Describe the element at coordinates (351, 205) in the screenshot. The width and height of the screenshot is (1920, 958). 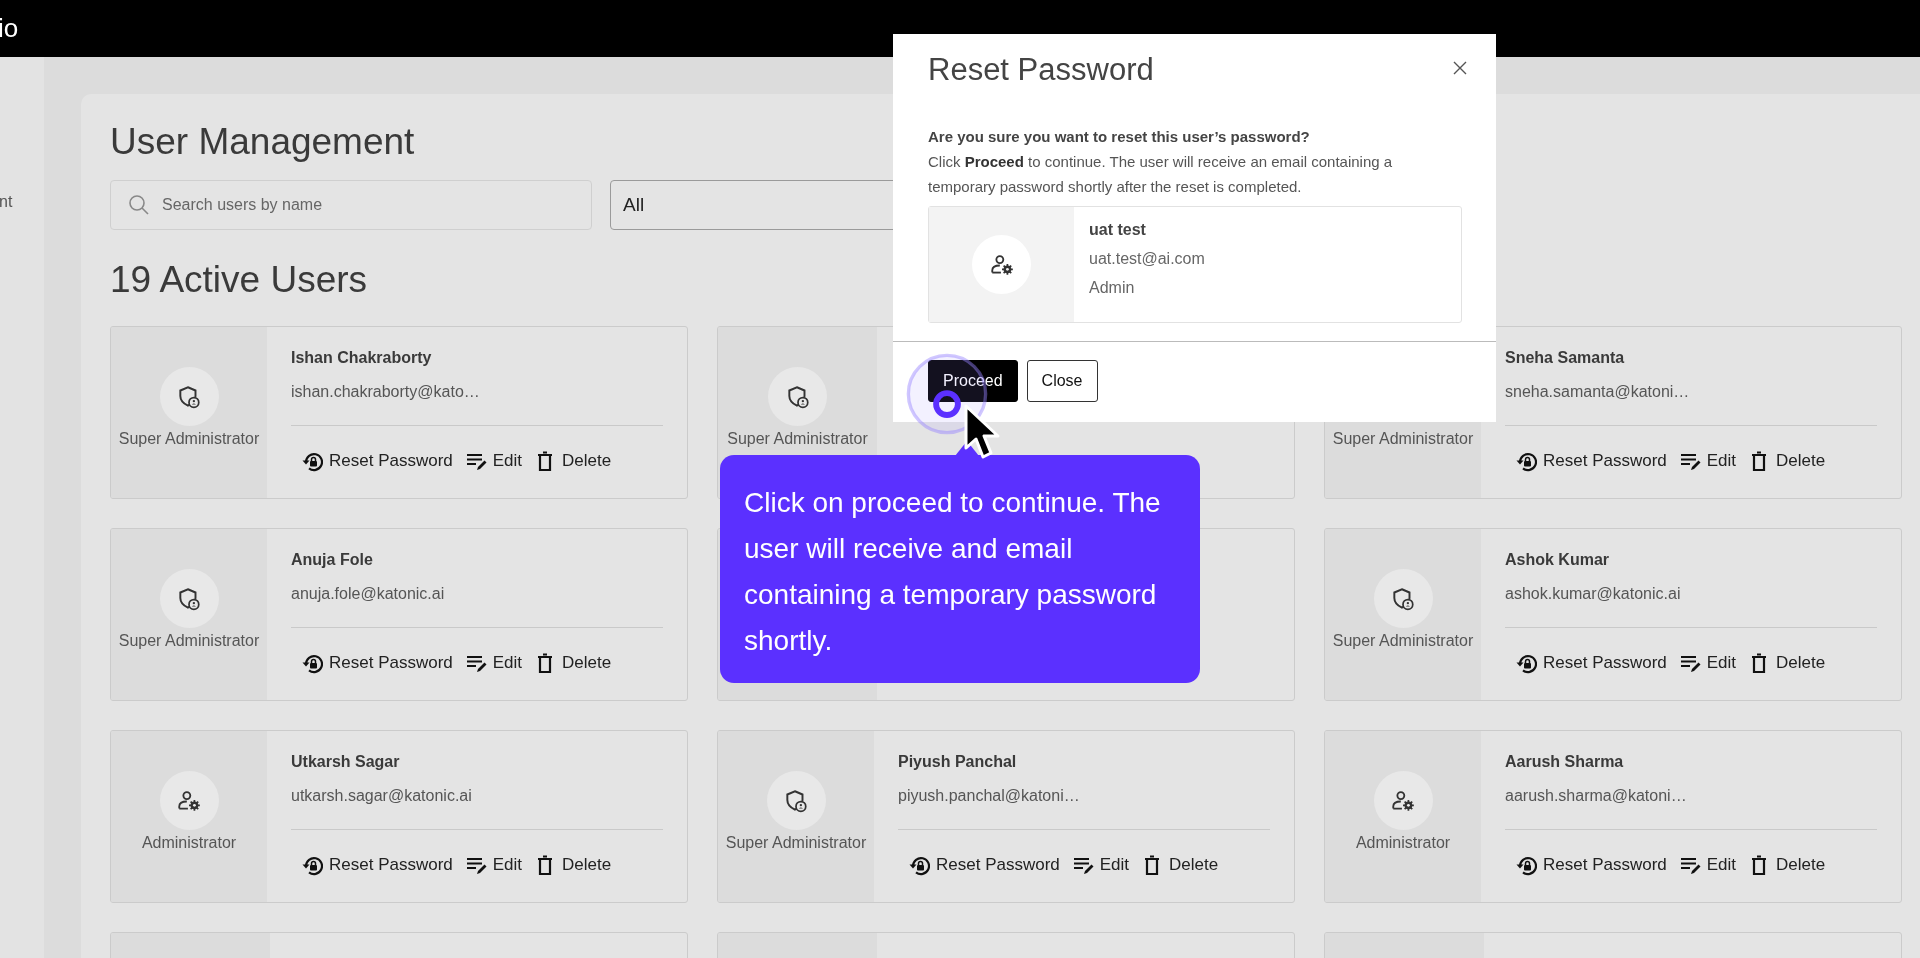
I see `search-field: Search users by name` at that location.